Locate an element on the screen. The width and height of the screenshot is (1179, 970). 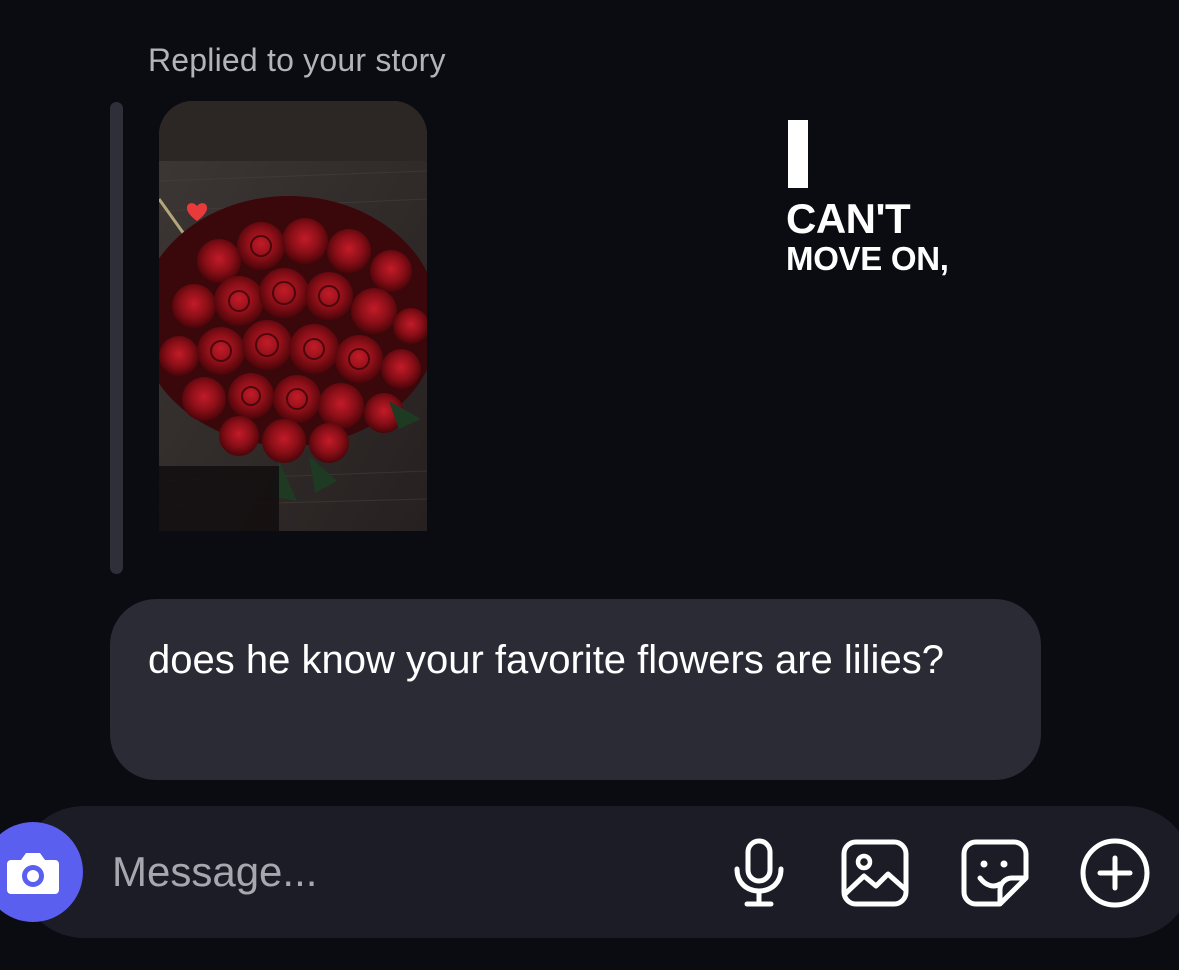
gallery-button is located at coordinates (875, 873).